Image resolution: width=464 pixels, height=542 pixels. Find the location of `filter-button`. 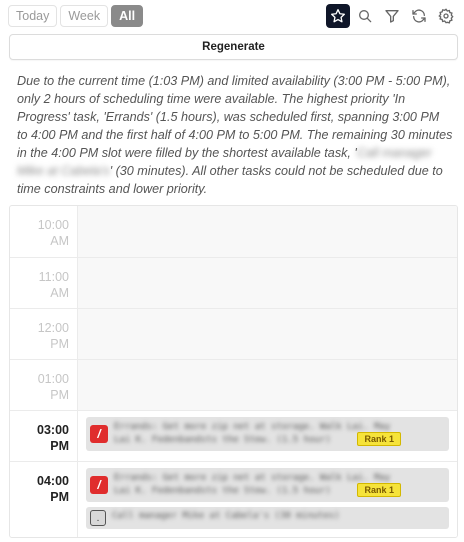

filter-button is located at coordinates (392, 16).